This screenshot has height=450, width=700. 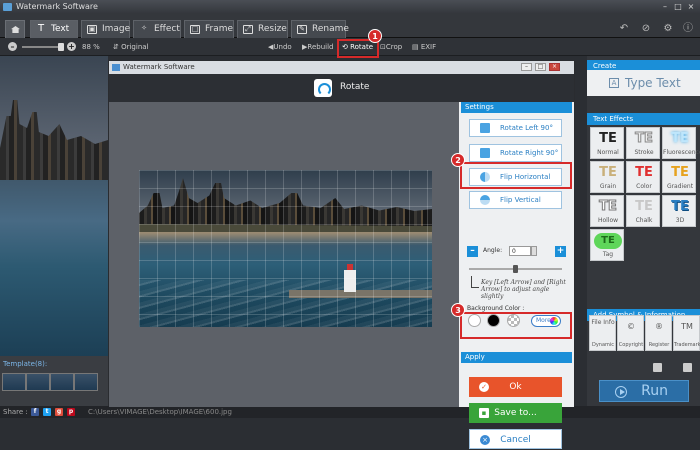 What do you see at coordinates (195, 29) in the screenshot?
I see `frame-icon: □` at bounding box center [195, 29].